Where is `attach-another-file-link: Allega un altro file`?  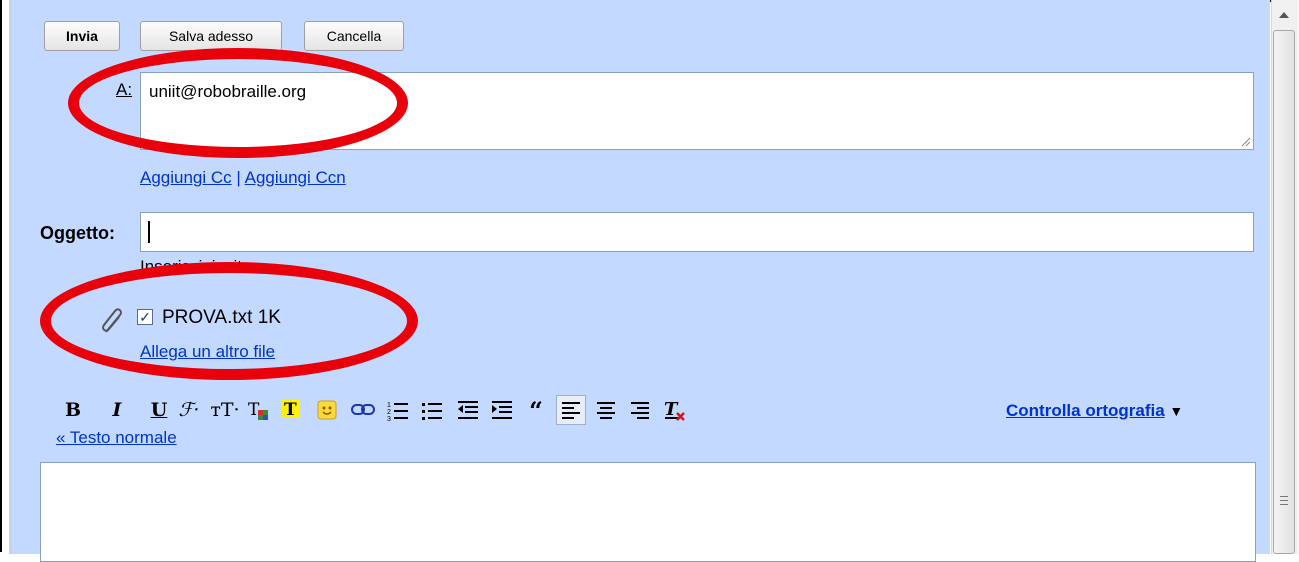 attach-another-file-link: Allega un altro file is located at coordinates (207, 352).